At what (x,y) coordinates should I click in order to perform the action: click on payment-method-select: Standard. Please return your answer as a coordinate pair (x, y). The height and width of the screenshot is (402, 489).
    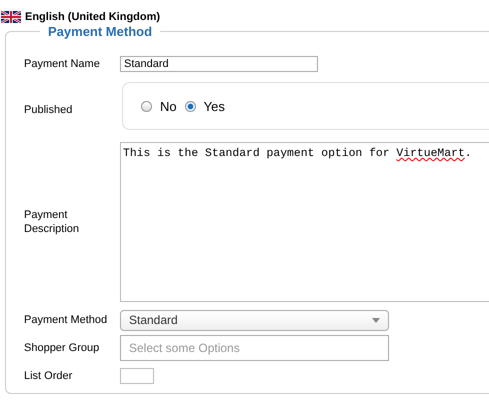
    Looking at the image, I should click on (254, 320).